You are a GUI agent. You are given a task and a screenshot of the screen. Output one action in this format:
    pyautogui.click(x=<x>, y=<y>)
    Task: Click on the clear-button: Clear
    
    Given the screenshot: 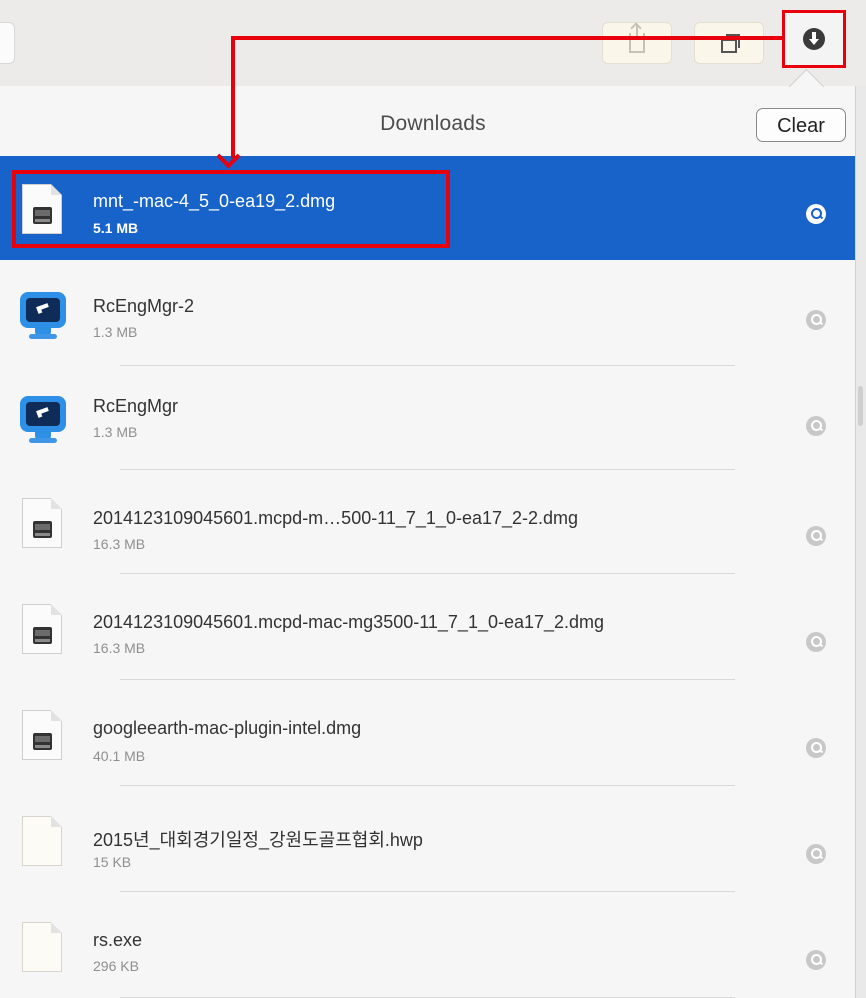 What is the action you would take?
    pyautogui.click(x=801, y=125)
    